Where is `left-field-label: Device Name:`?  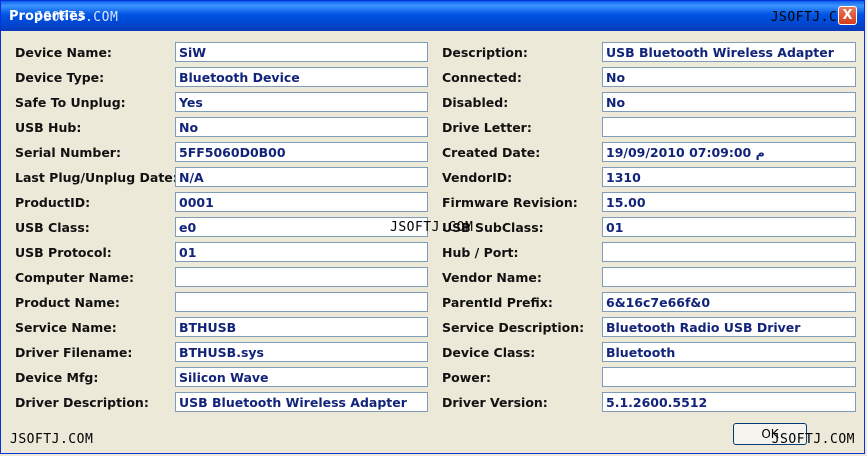 left-field-label: Device Name: is located at coordinates (63, 52).